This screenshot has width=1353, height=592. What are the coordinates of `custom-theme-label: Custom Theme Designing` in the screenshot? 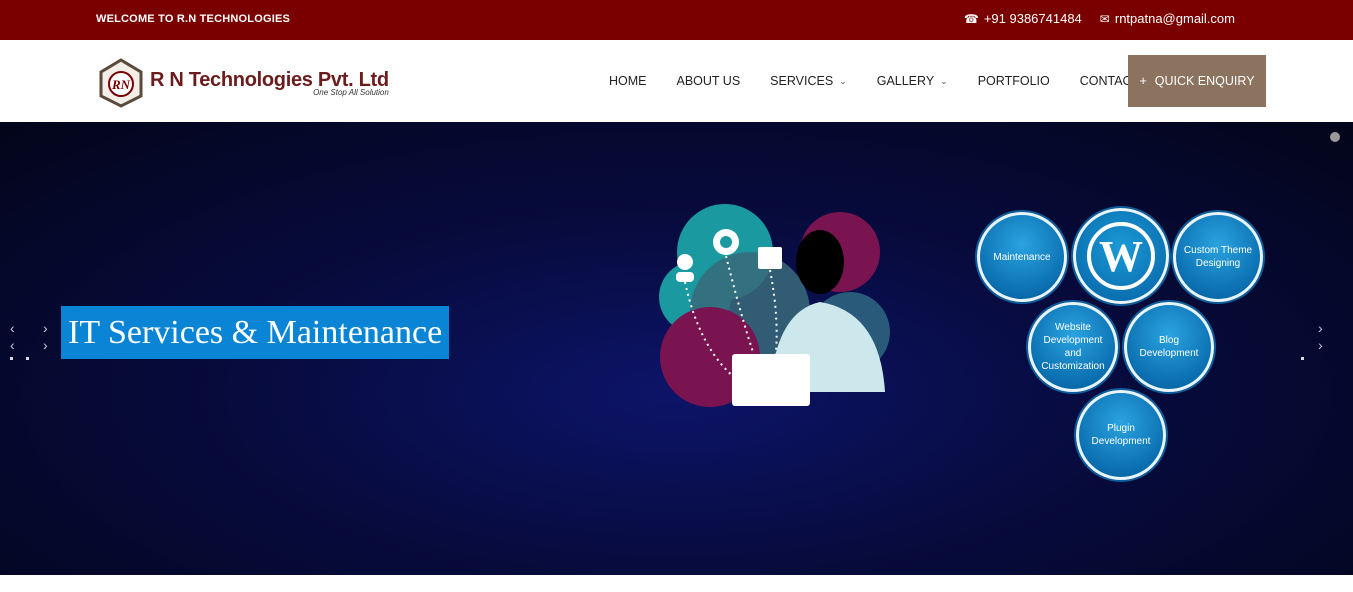 It's located at (1218, 257).